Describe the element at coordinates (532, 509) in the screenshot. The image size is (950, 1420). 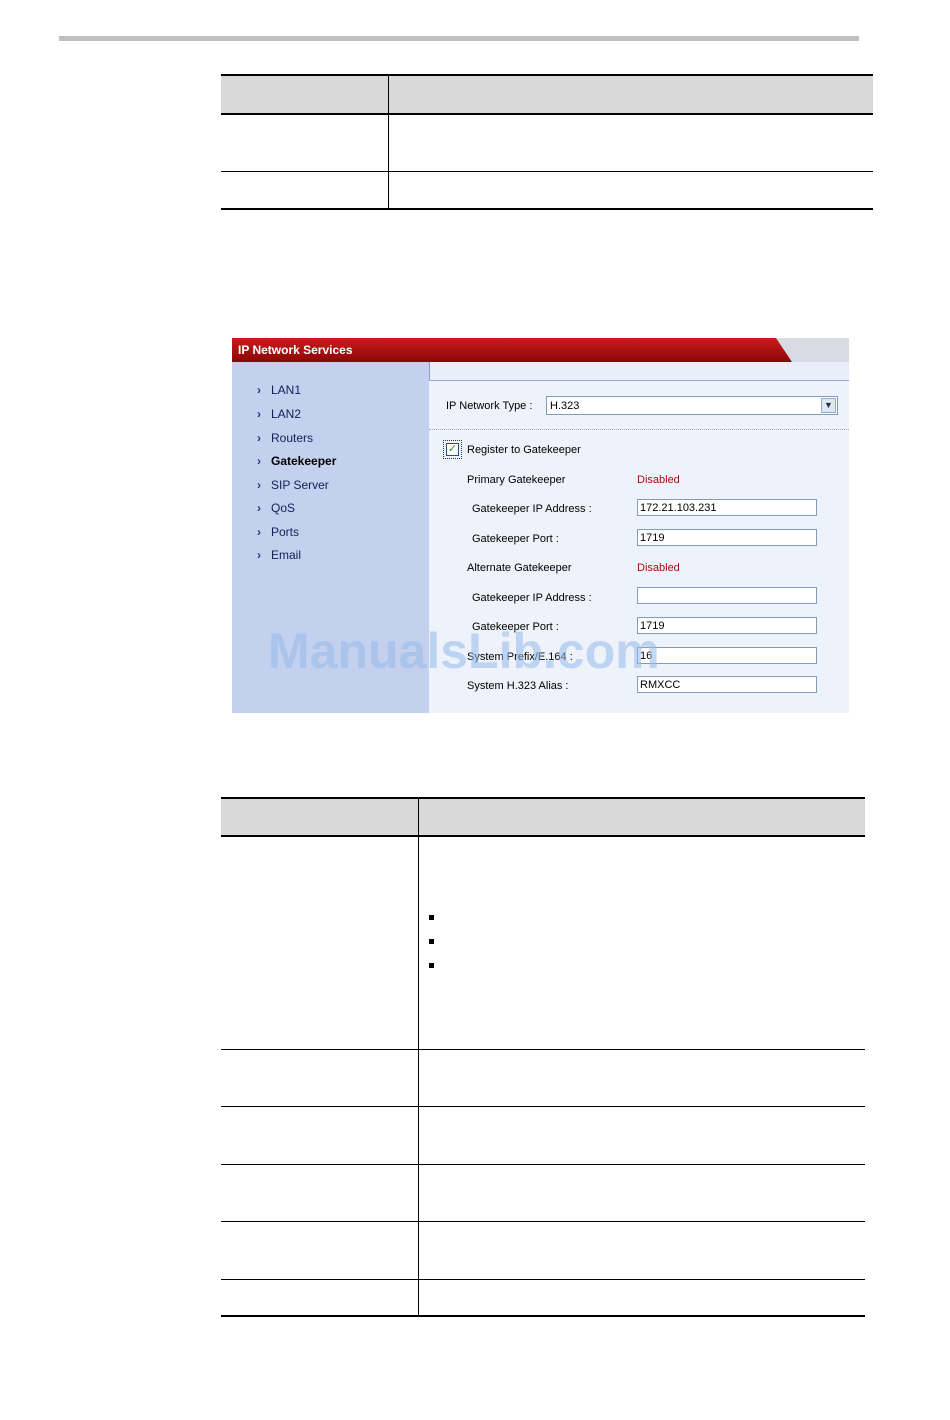
I see `gatekeeper-ip-label: Gatekeeper IP Address :` at that location.